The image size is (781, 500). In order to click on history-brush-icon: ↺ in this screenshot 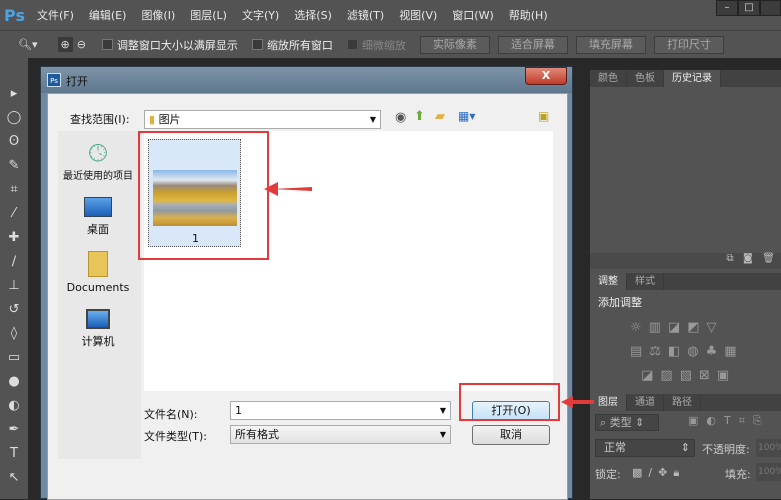, I will do `click(14, 310)`.